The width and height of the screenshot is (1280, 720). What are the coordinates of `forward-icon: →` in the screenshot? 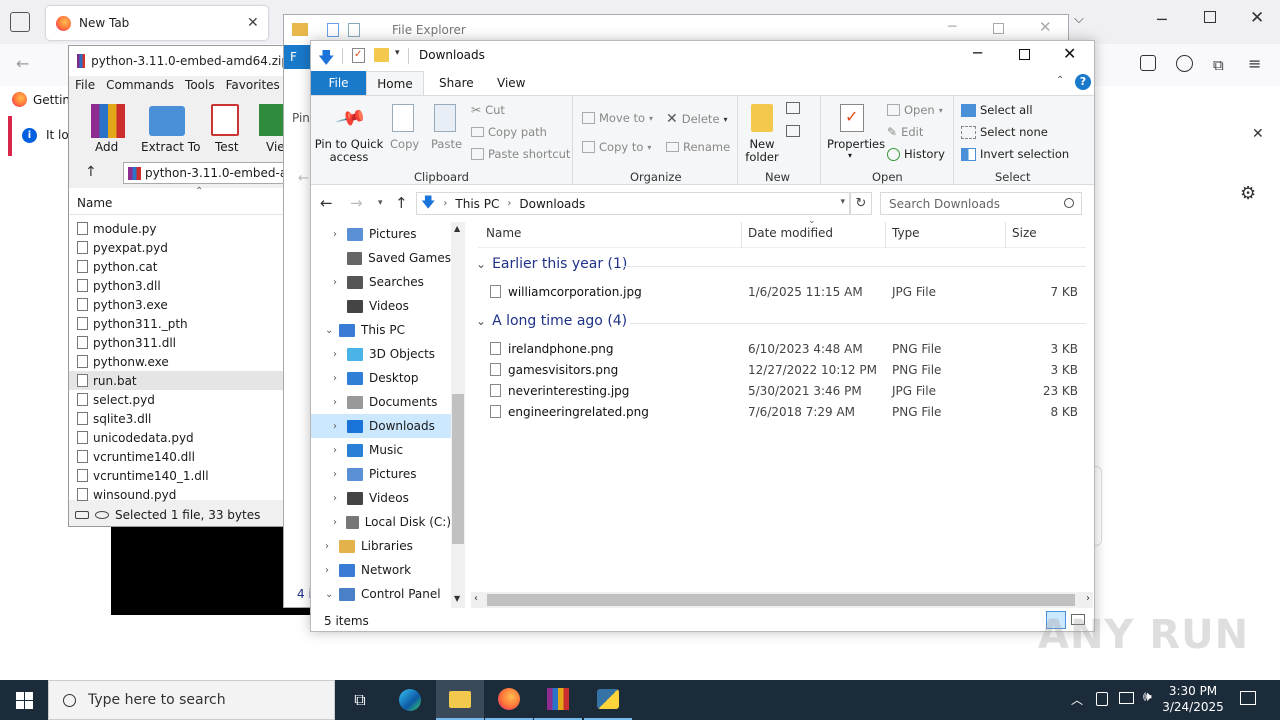 It's located at (356, 203).